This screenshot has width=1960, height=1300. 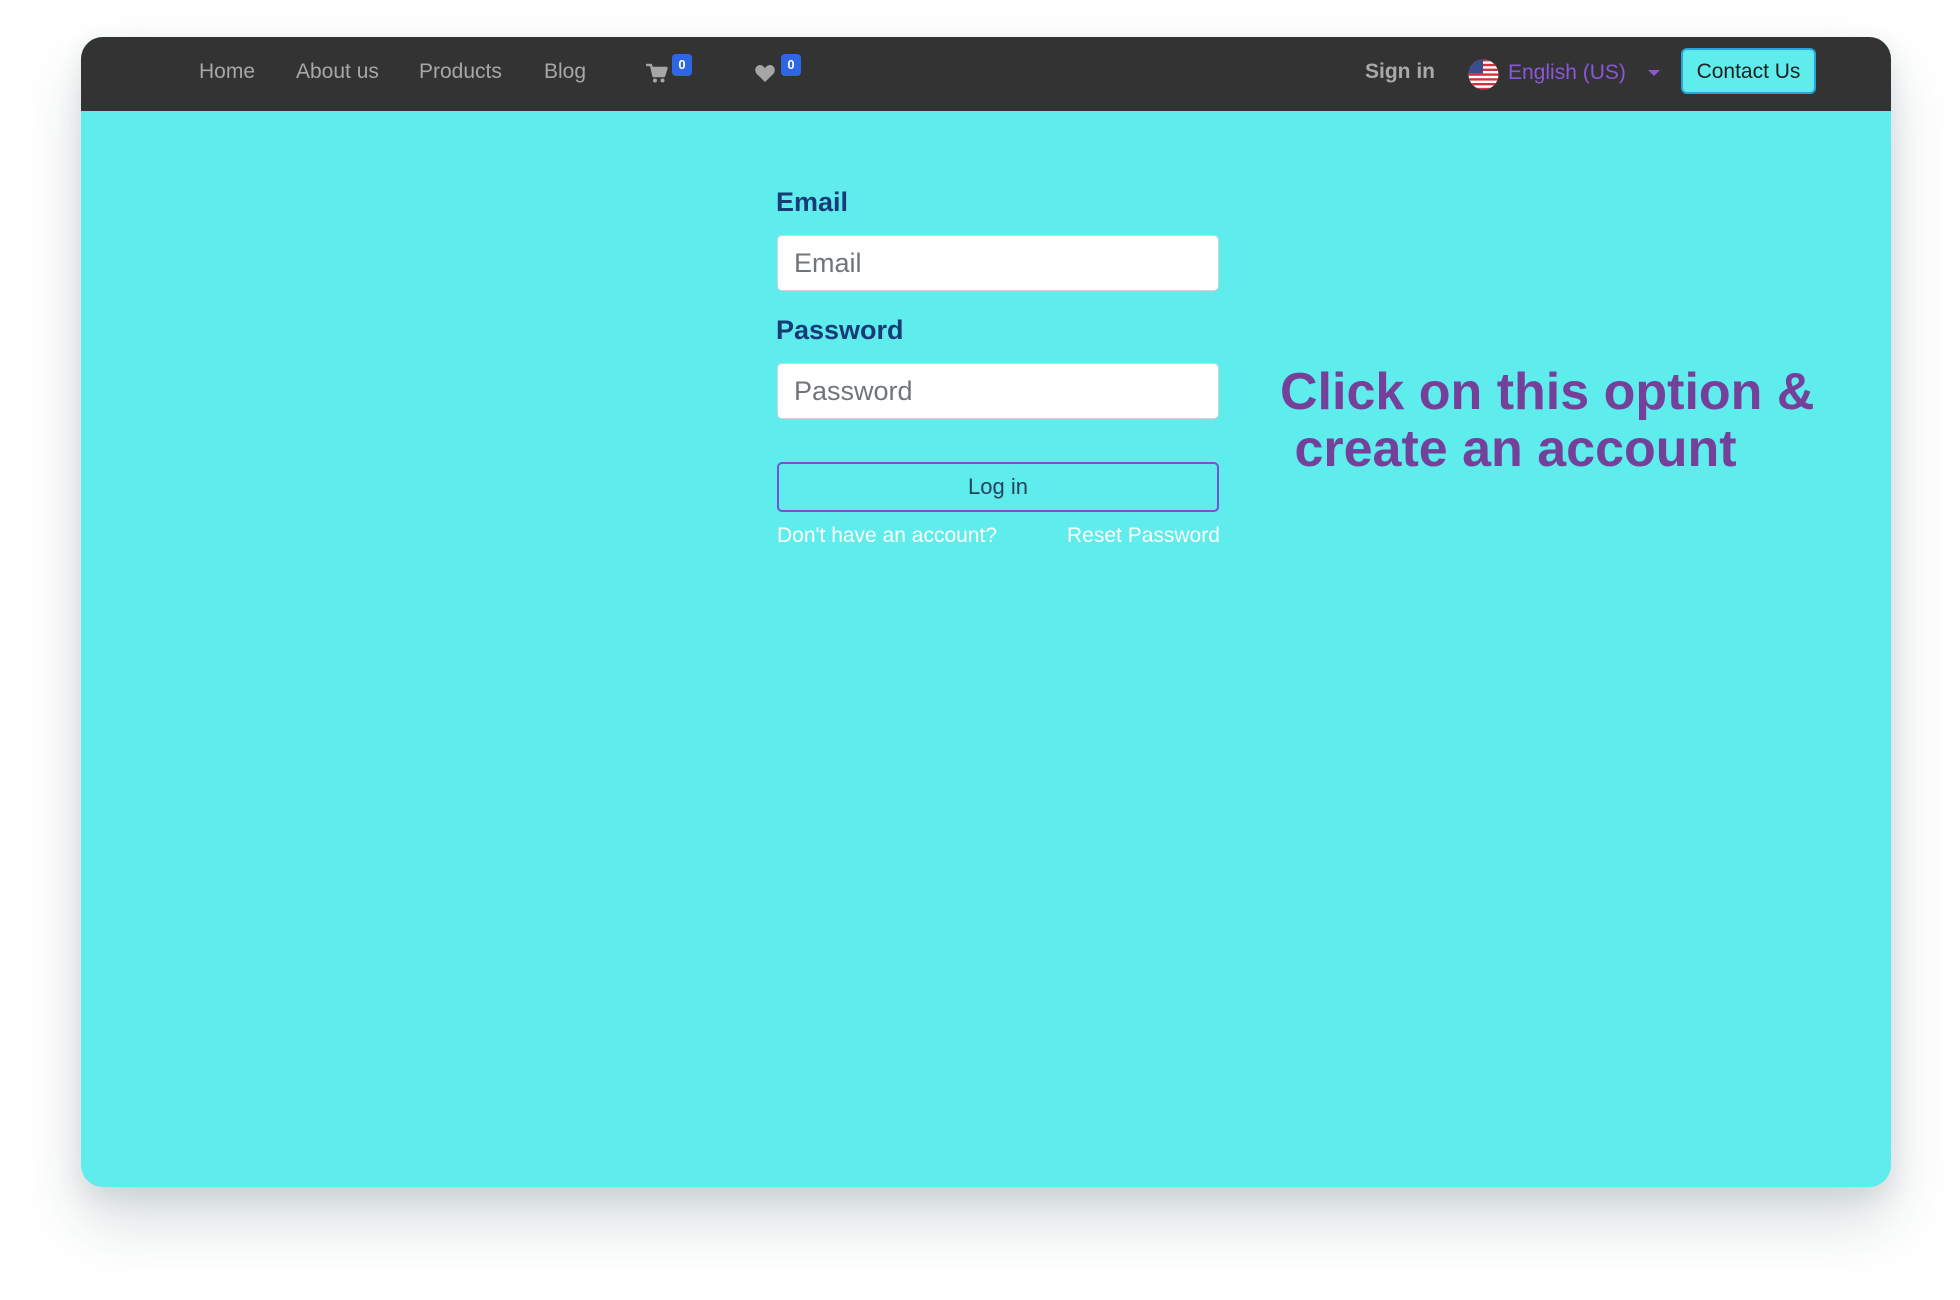 I want to click on top-navbar: Home About us Products Blog 0 0 Sign in, so click(x=986, y=74).